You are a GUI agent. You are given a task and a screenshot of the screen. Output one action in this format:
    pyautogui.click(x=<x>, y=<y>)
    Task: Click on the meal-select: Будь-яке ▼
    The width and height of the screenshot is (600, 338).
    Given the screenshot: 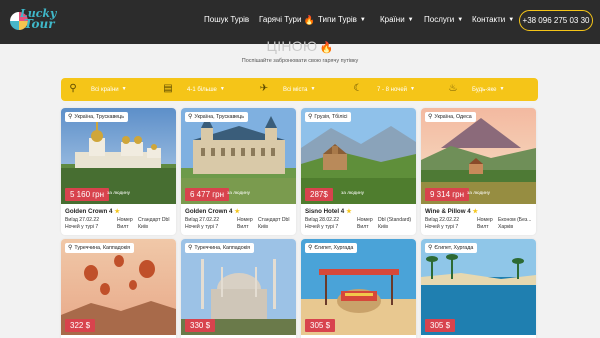 What is the action you would take?
    pyautogui.click(x=499, y=89)
    